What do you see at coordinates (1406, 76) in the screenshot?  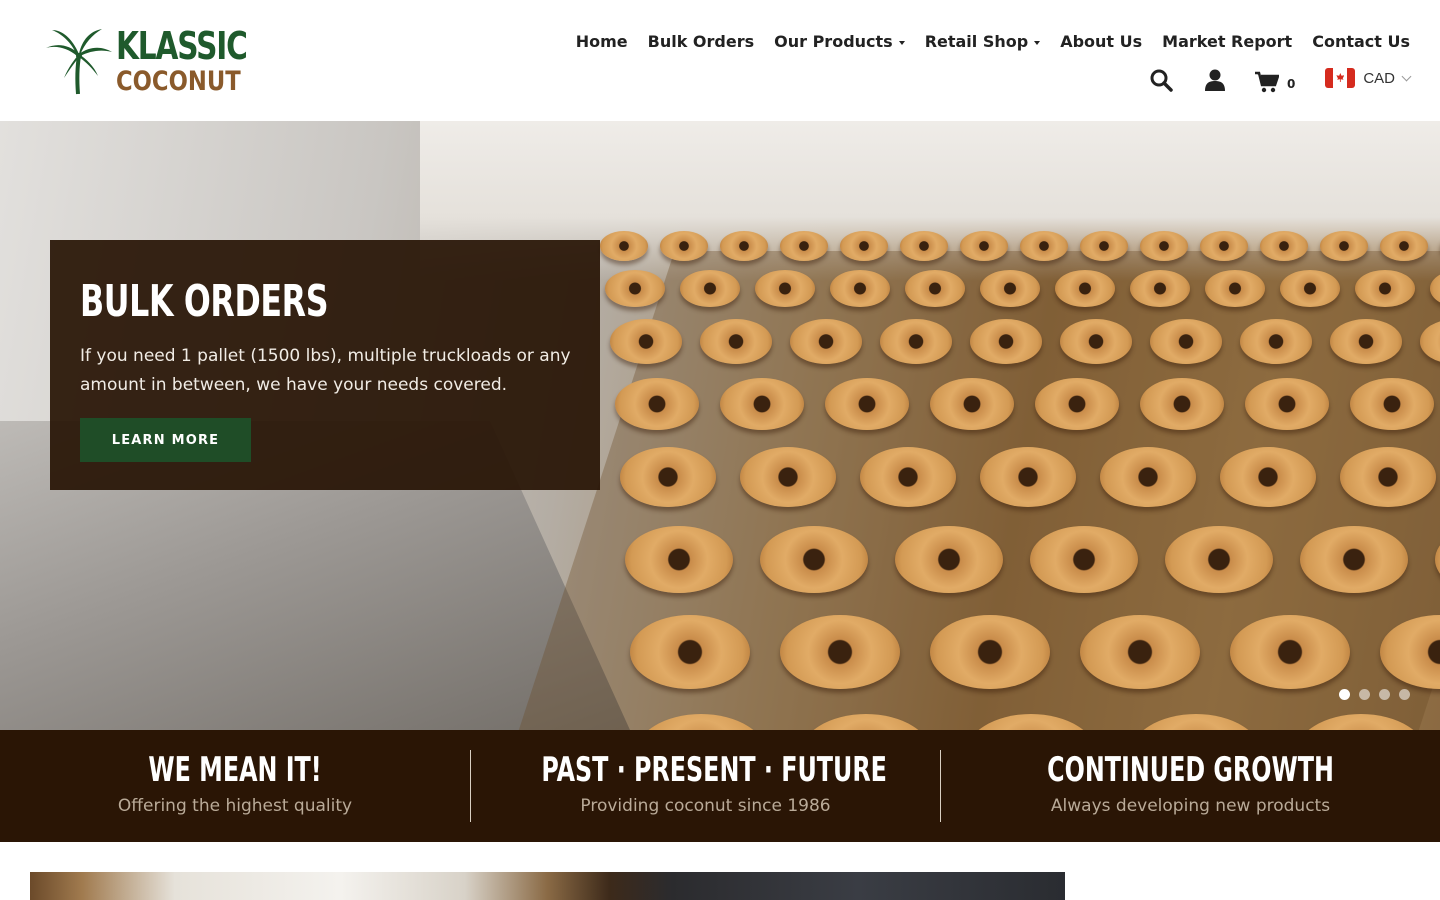 I see `chevron-down-icon` at bounding box center [1406, 76].